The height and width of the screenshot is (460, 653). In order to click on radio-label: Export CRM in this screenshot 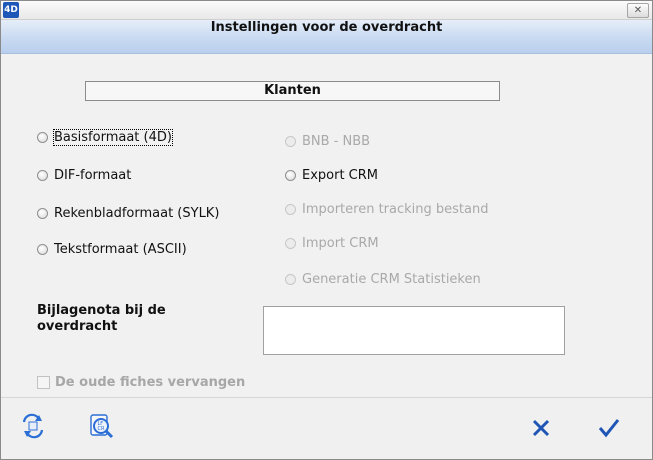, I will do `click(340, 175)`.